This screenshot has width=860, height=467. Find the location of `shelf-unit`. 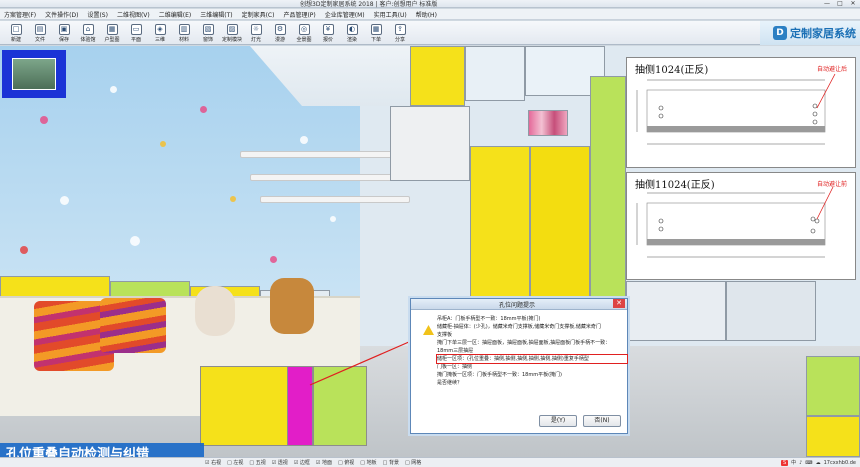

shelf-unit is located at coordinates (430, 143).